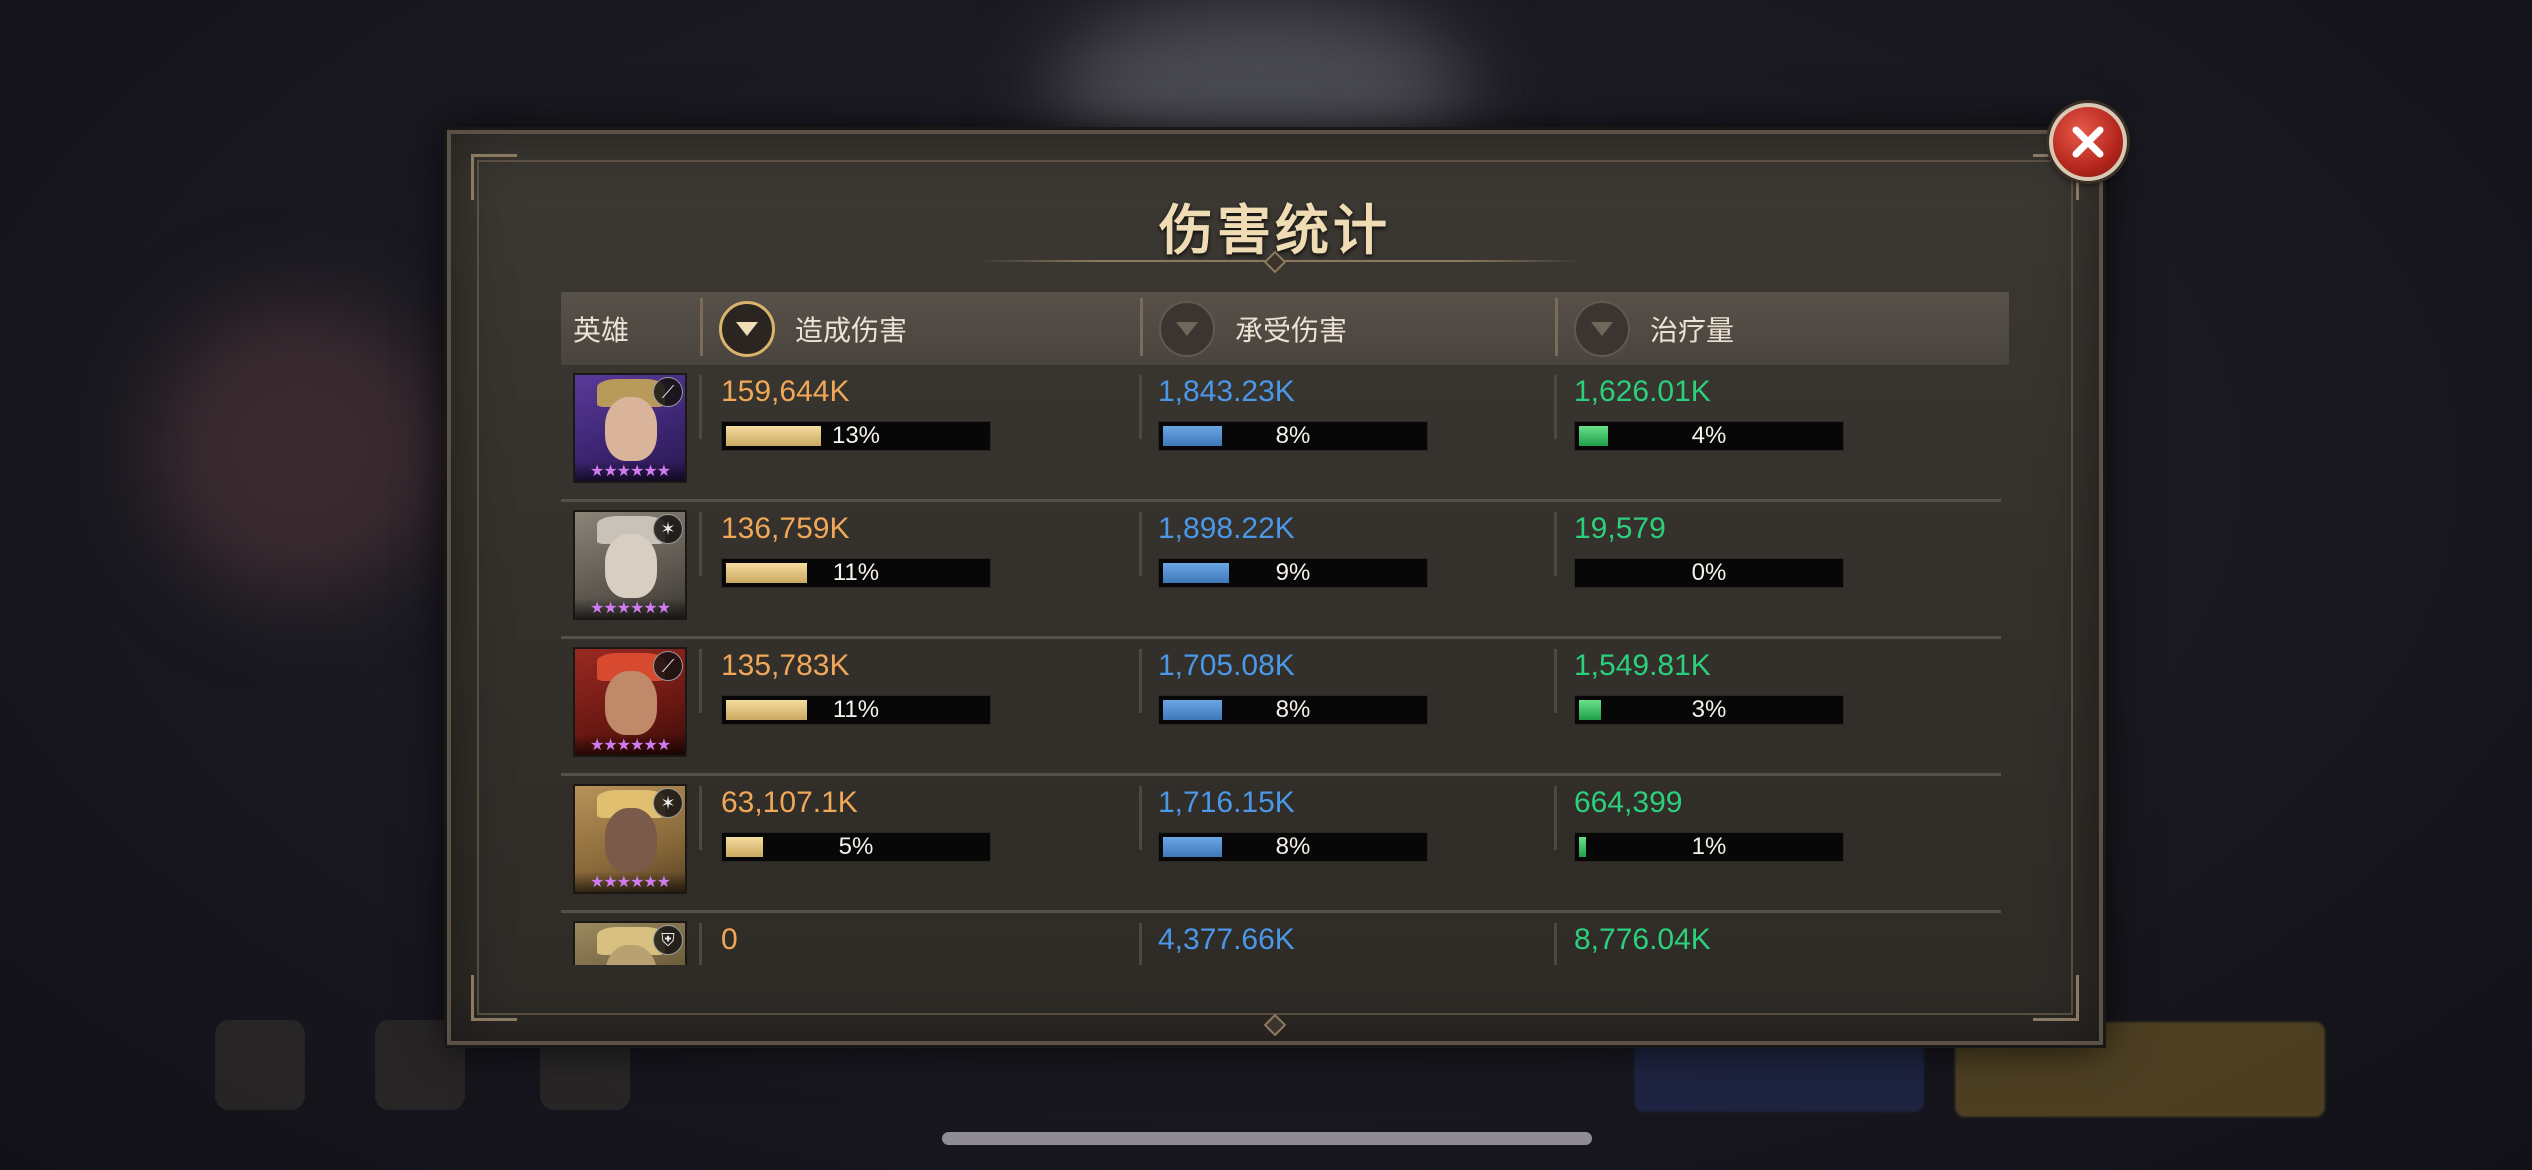 The height and width of the screenshot is (1170, 2532). What do you see at coordinates (1226, 665) in the screenshot?
I see `damage-taken-value: 1,705.08K` at bounding box center [1226, 665].